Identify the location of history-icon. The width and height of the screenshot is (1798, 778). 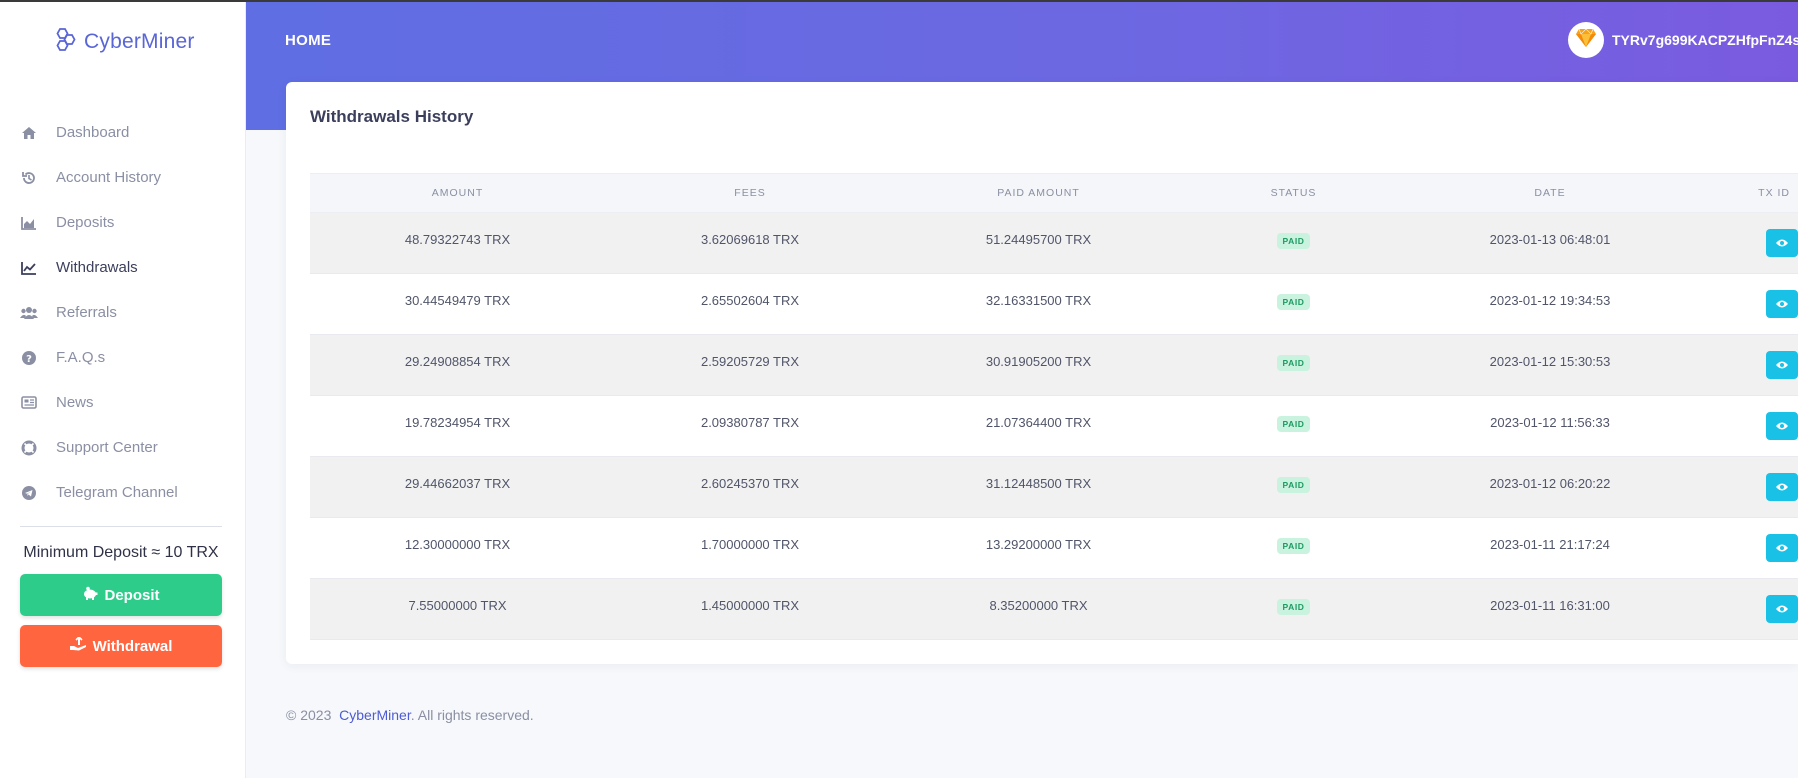
(29, 178).